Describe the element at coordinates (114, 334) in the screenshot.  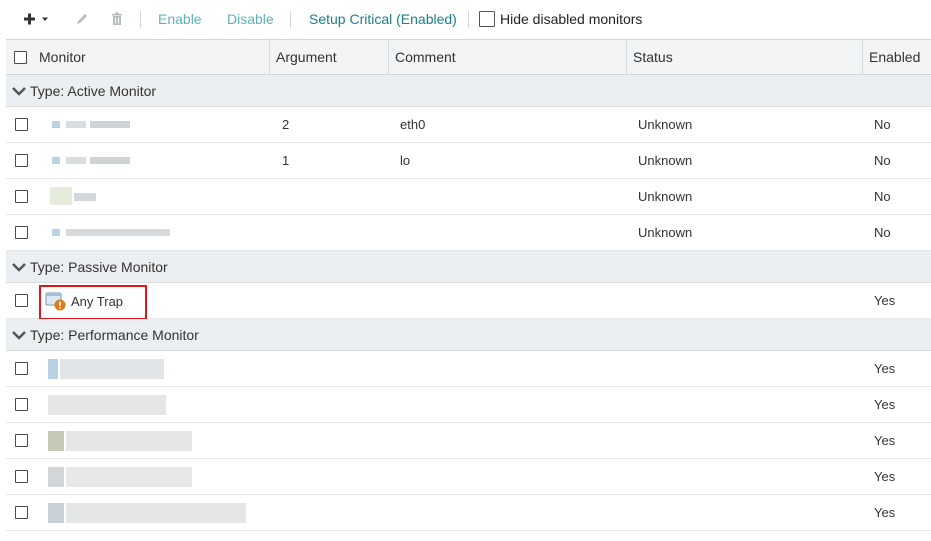
I see `group-label: Type: Performance Monitor` at that location.